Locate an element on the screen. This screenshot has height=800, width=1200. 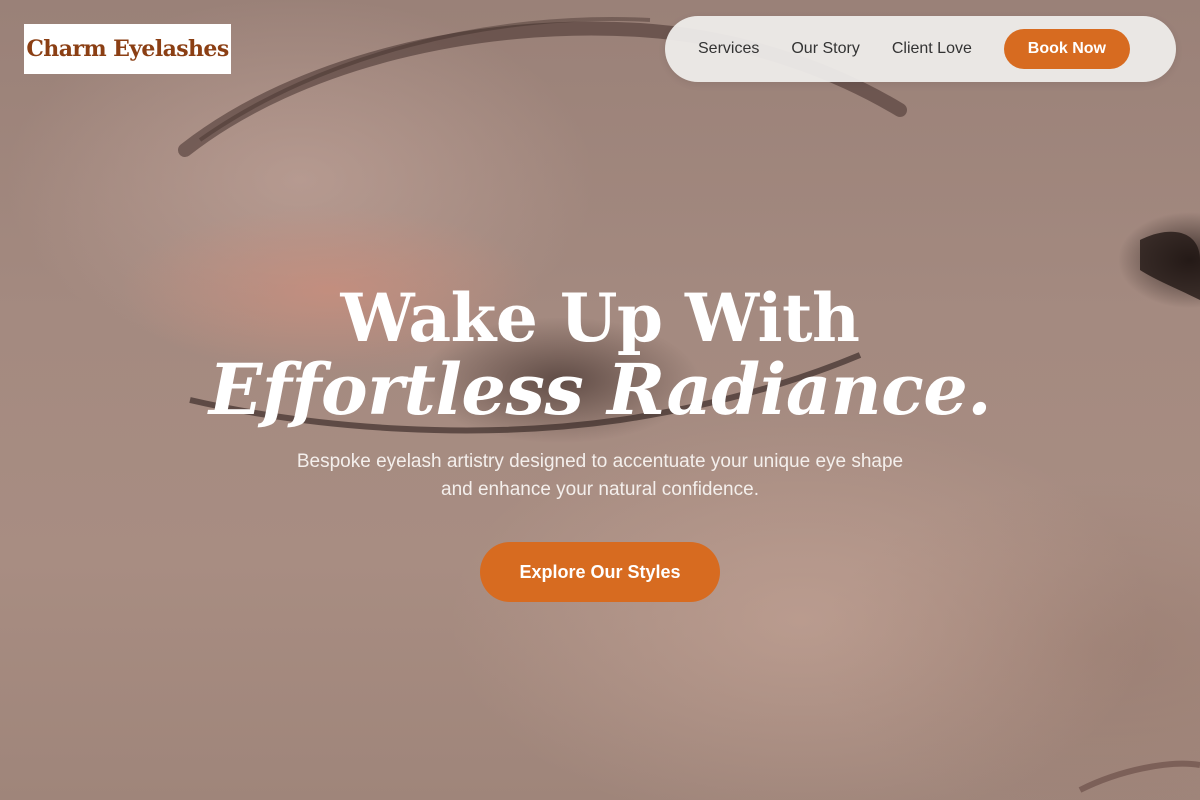
main-navigation: Services Our Story Client Love Book Now is located at coordinates (920, 49).